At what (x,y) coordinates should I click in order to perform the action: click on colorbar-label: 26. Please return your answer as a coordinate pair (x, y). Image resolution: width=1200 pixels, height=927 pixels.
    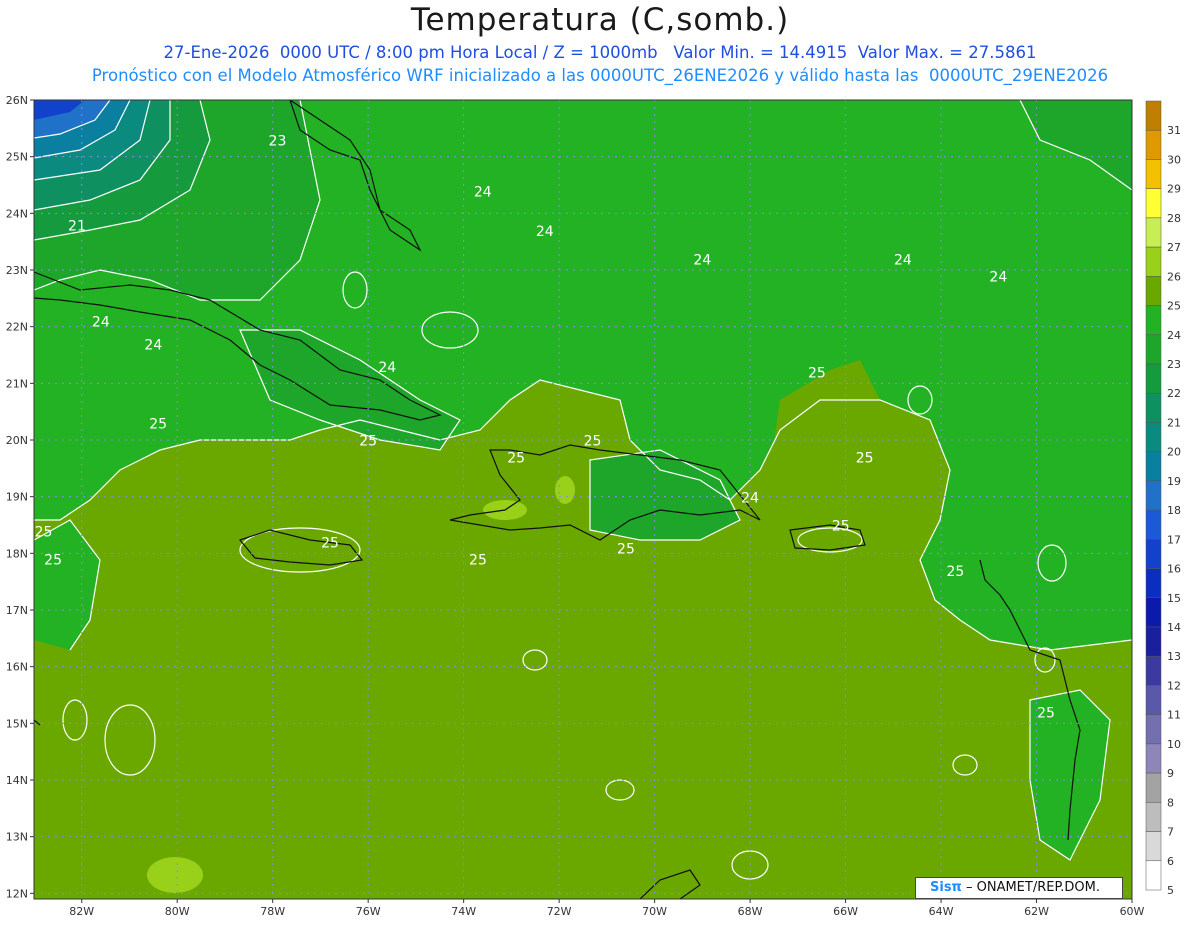
    Looking at the image, I should click on (1174, 276).